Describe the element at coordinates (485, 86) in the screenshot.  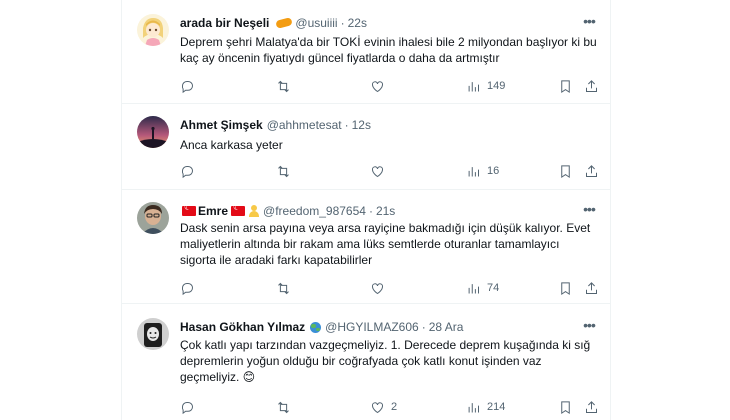
I see `views-button: 149` at that location.